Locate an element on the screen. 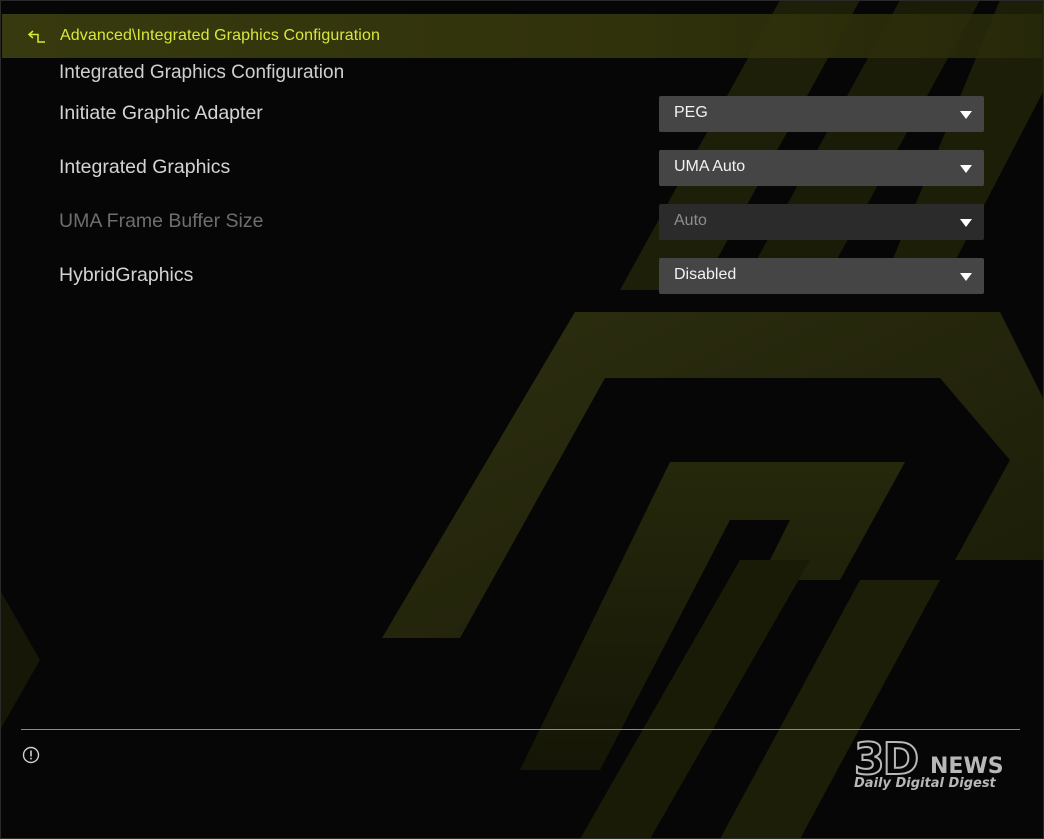  watermark-logo: 3D NEWS Daily Digital Digest is located at coordinates (935, 765).